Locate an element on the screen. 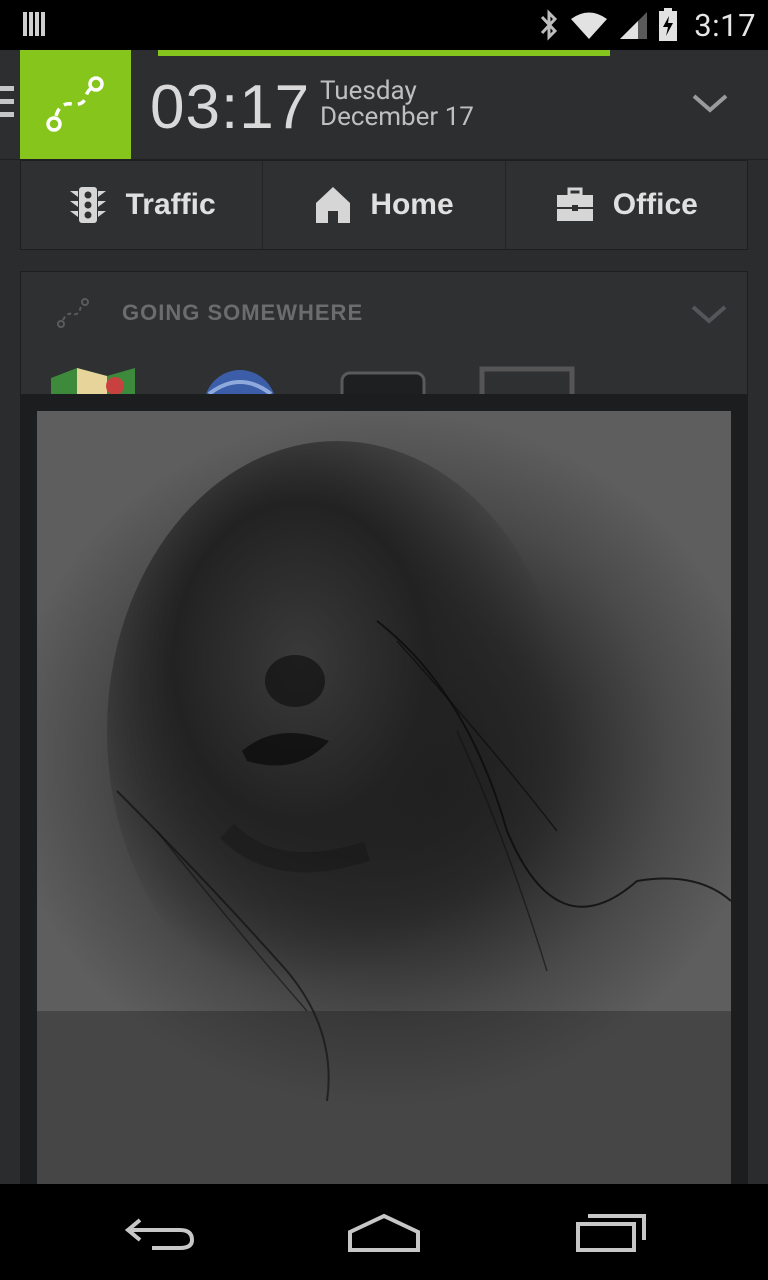 This screenshot has height=1280, width=768. back-icon is located at coordinates (162, 1232).